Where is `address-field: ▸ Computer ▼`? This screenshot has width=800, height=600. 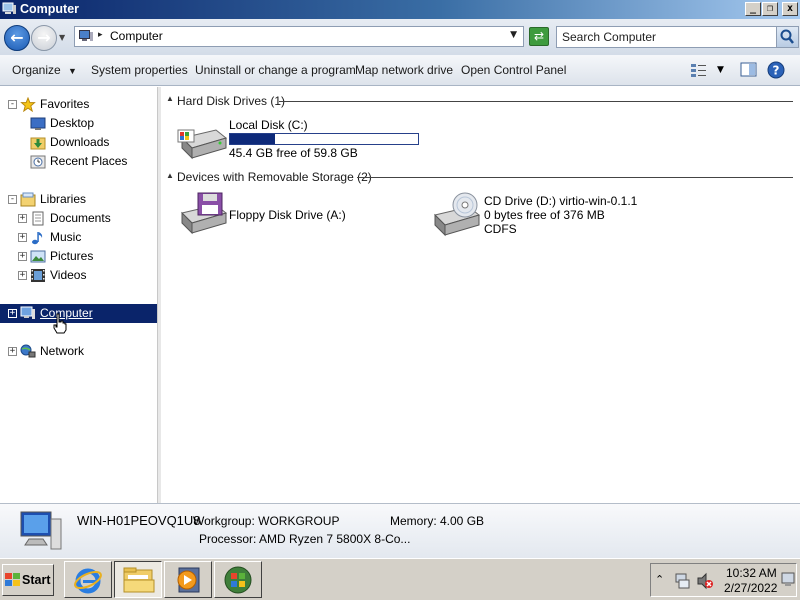
address-field: ▸ Computer ▼ is located at coordinates (299, 36).